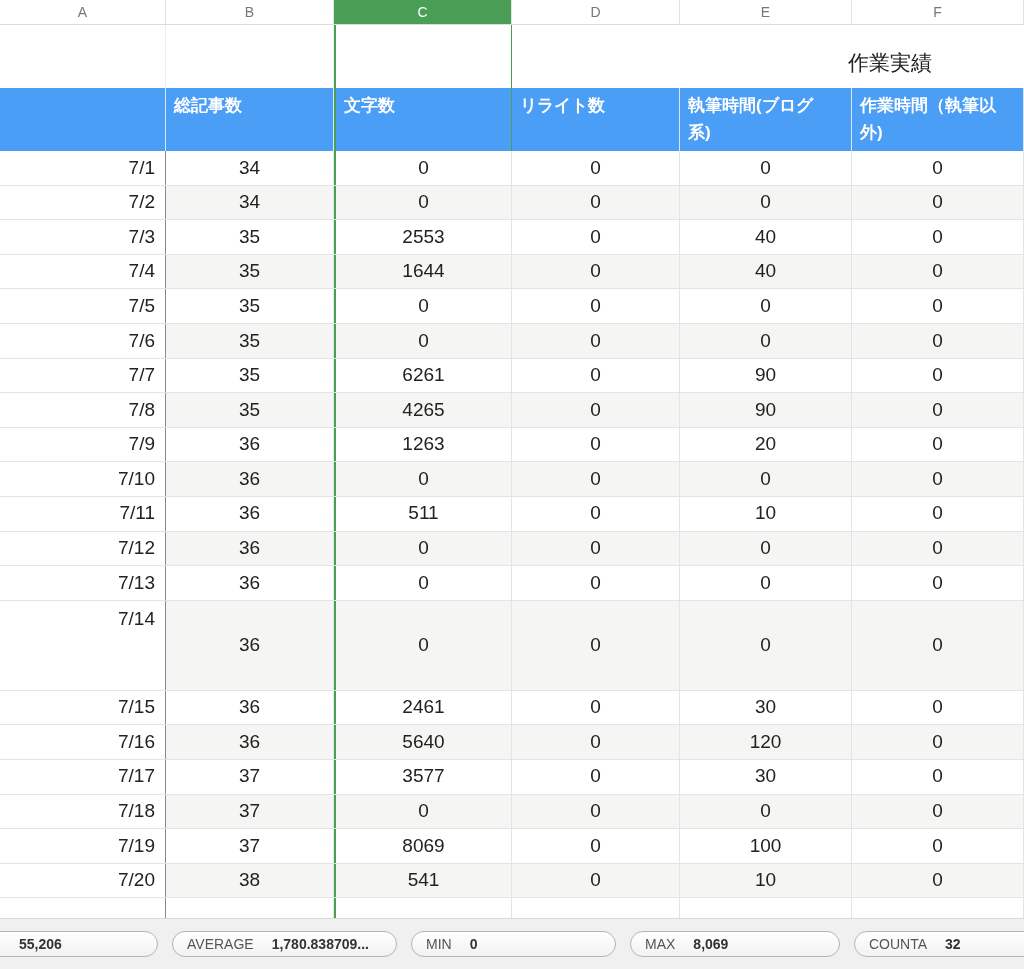  Describe the element at coordinates (890, 62) in the screenshot. I see `table-title: 作業実績` at that location.